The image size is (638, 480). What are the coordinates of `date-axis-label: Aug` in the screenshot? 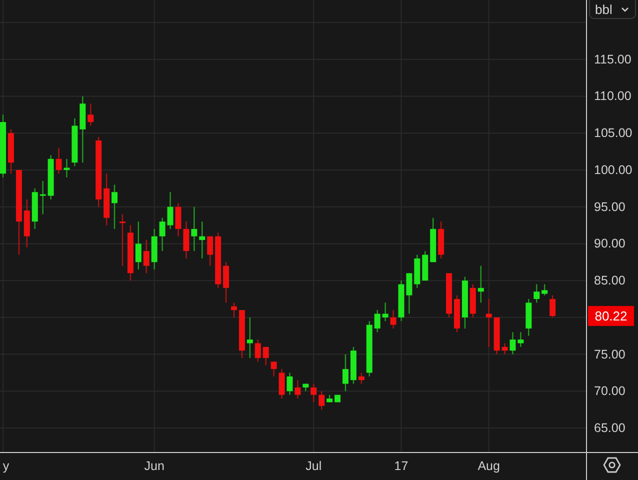 It's located at (489, 466).